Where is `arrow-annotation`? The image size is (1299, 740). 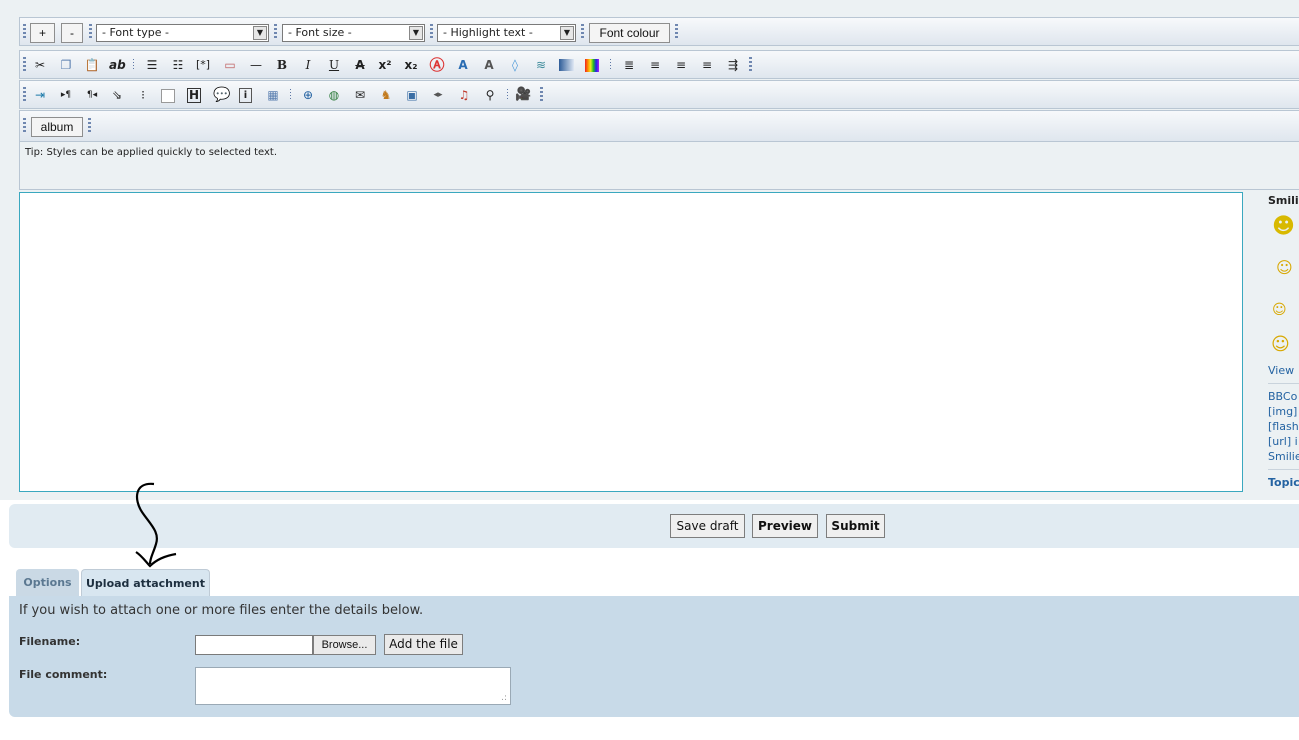
arrow-annotation is located at coordinates (156, 525).